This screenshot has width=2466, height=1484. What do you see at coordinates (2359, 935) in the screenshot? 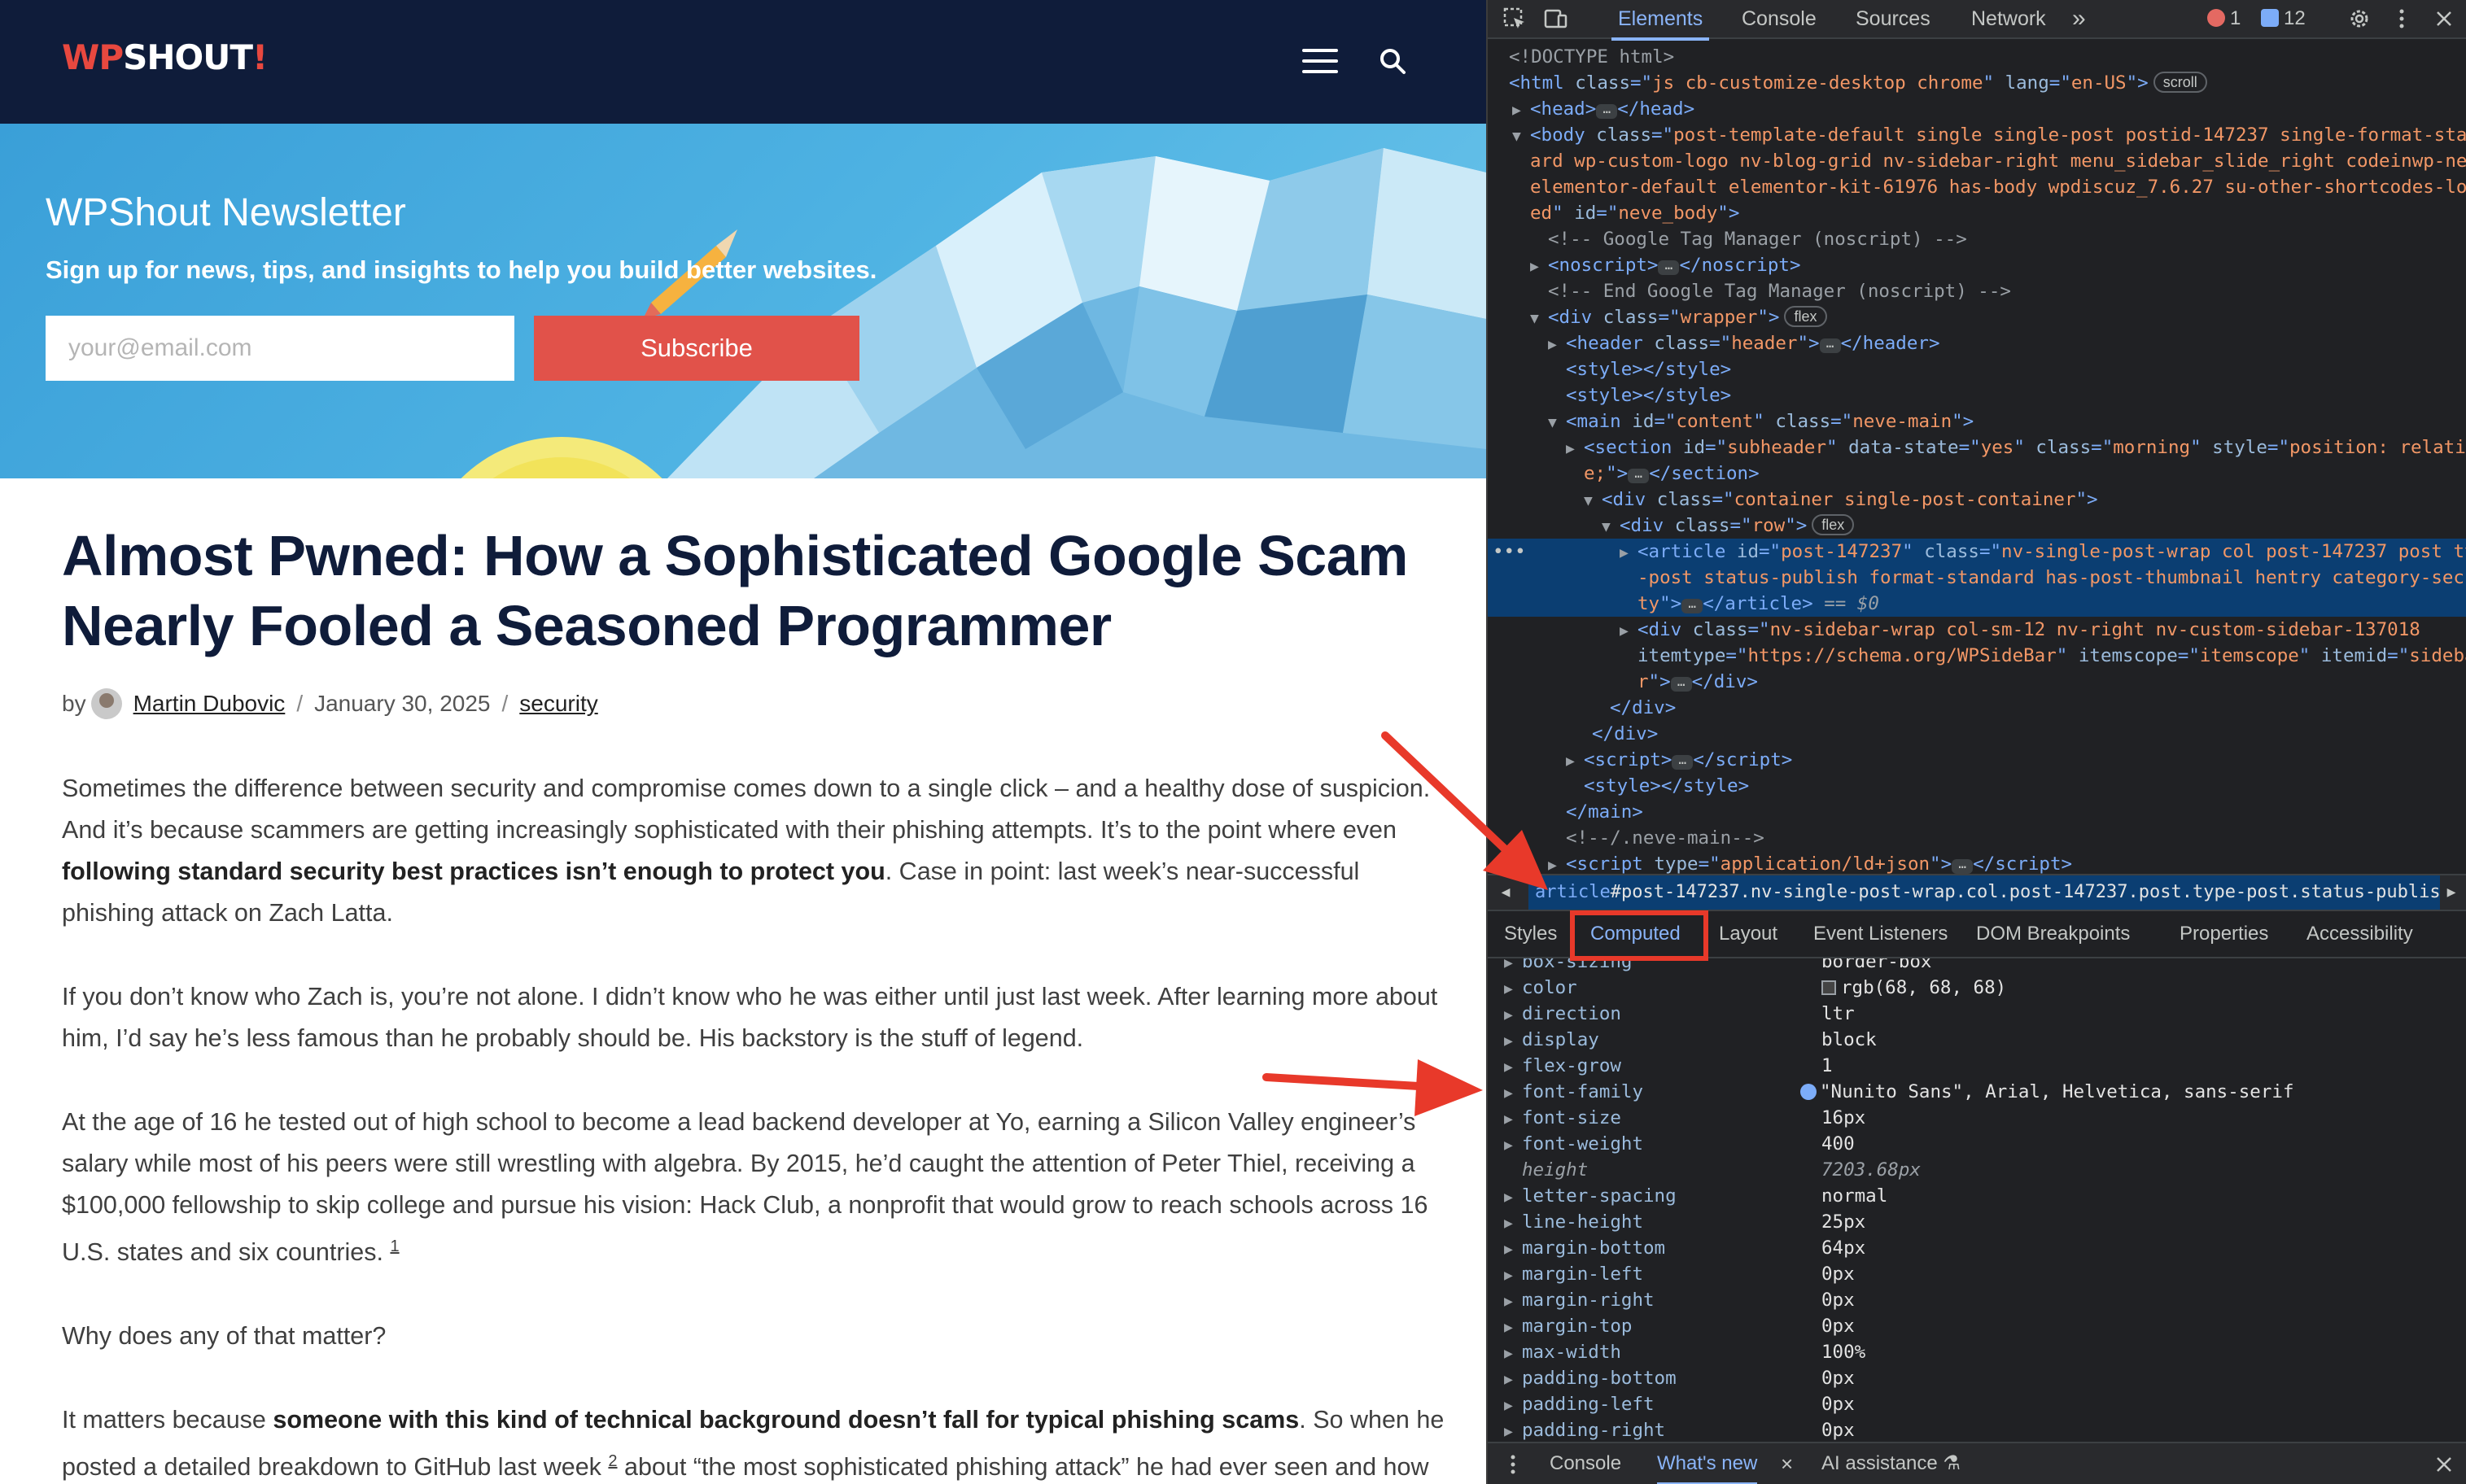
I see `tab-accessibility: Accessibility` at bounding box center [2359, 935].